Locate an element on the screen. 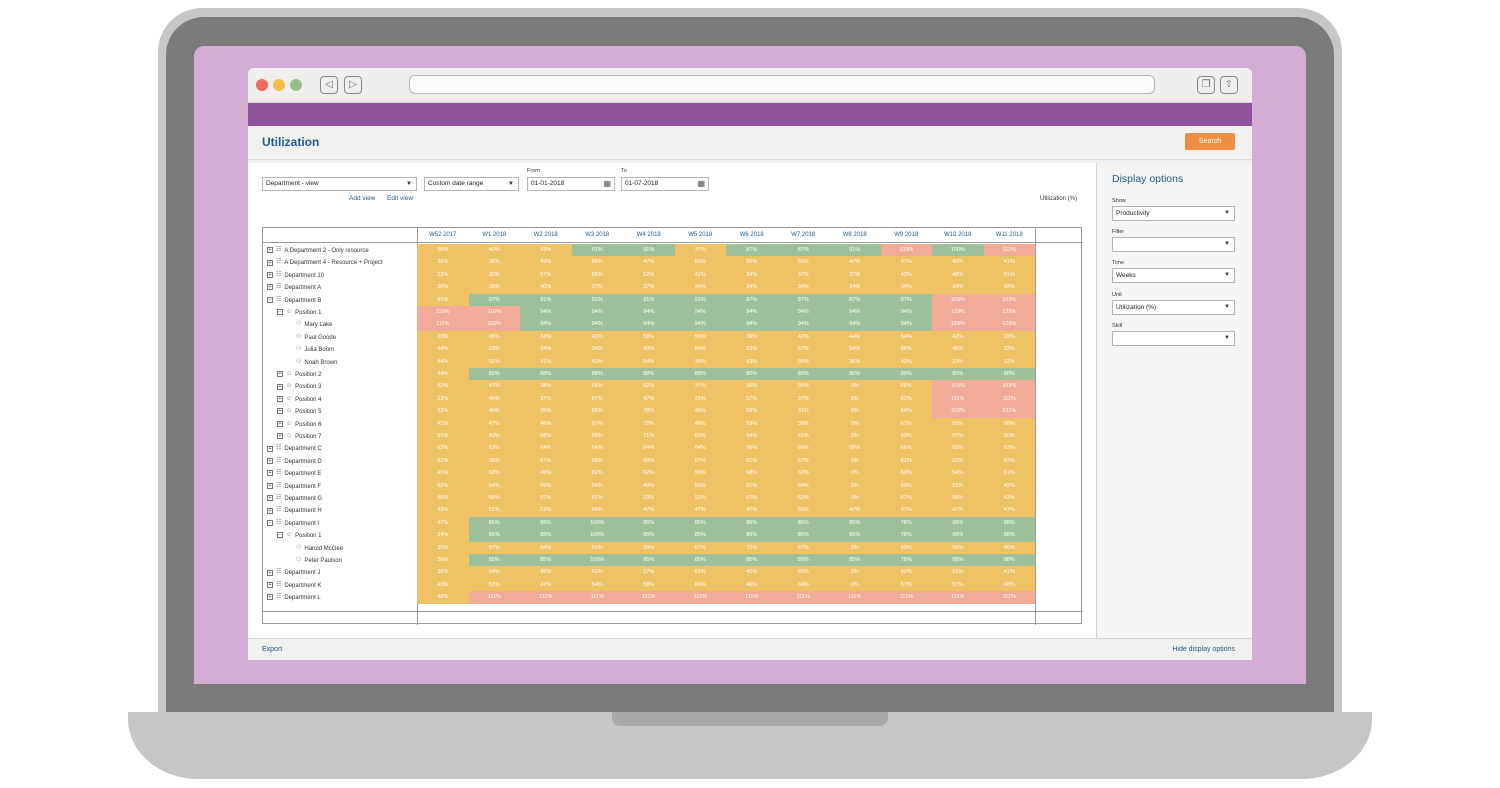  tree-row: − ☺ Position 1 is located at coordinates (340, 535).